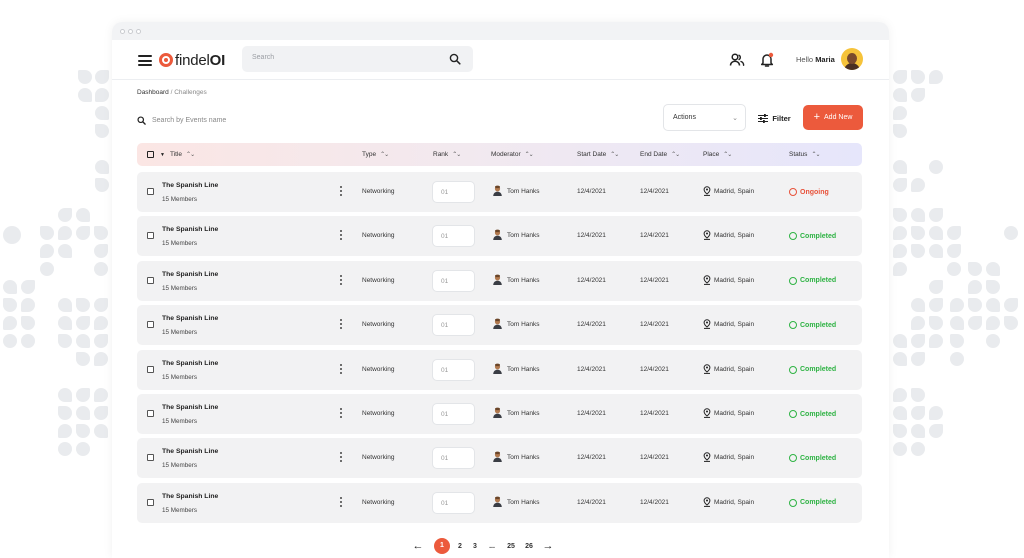 This screenshot has width=1024, height=558. I want to click on column-status: Status ⌃⌄, so click(805, 154).